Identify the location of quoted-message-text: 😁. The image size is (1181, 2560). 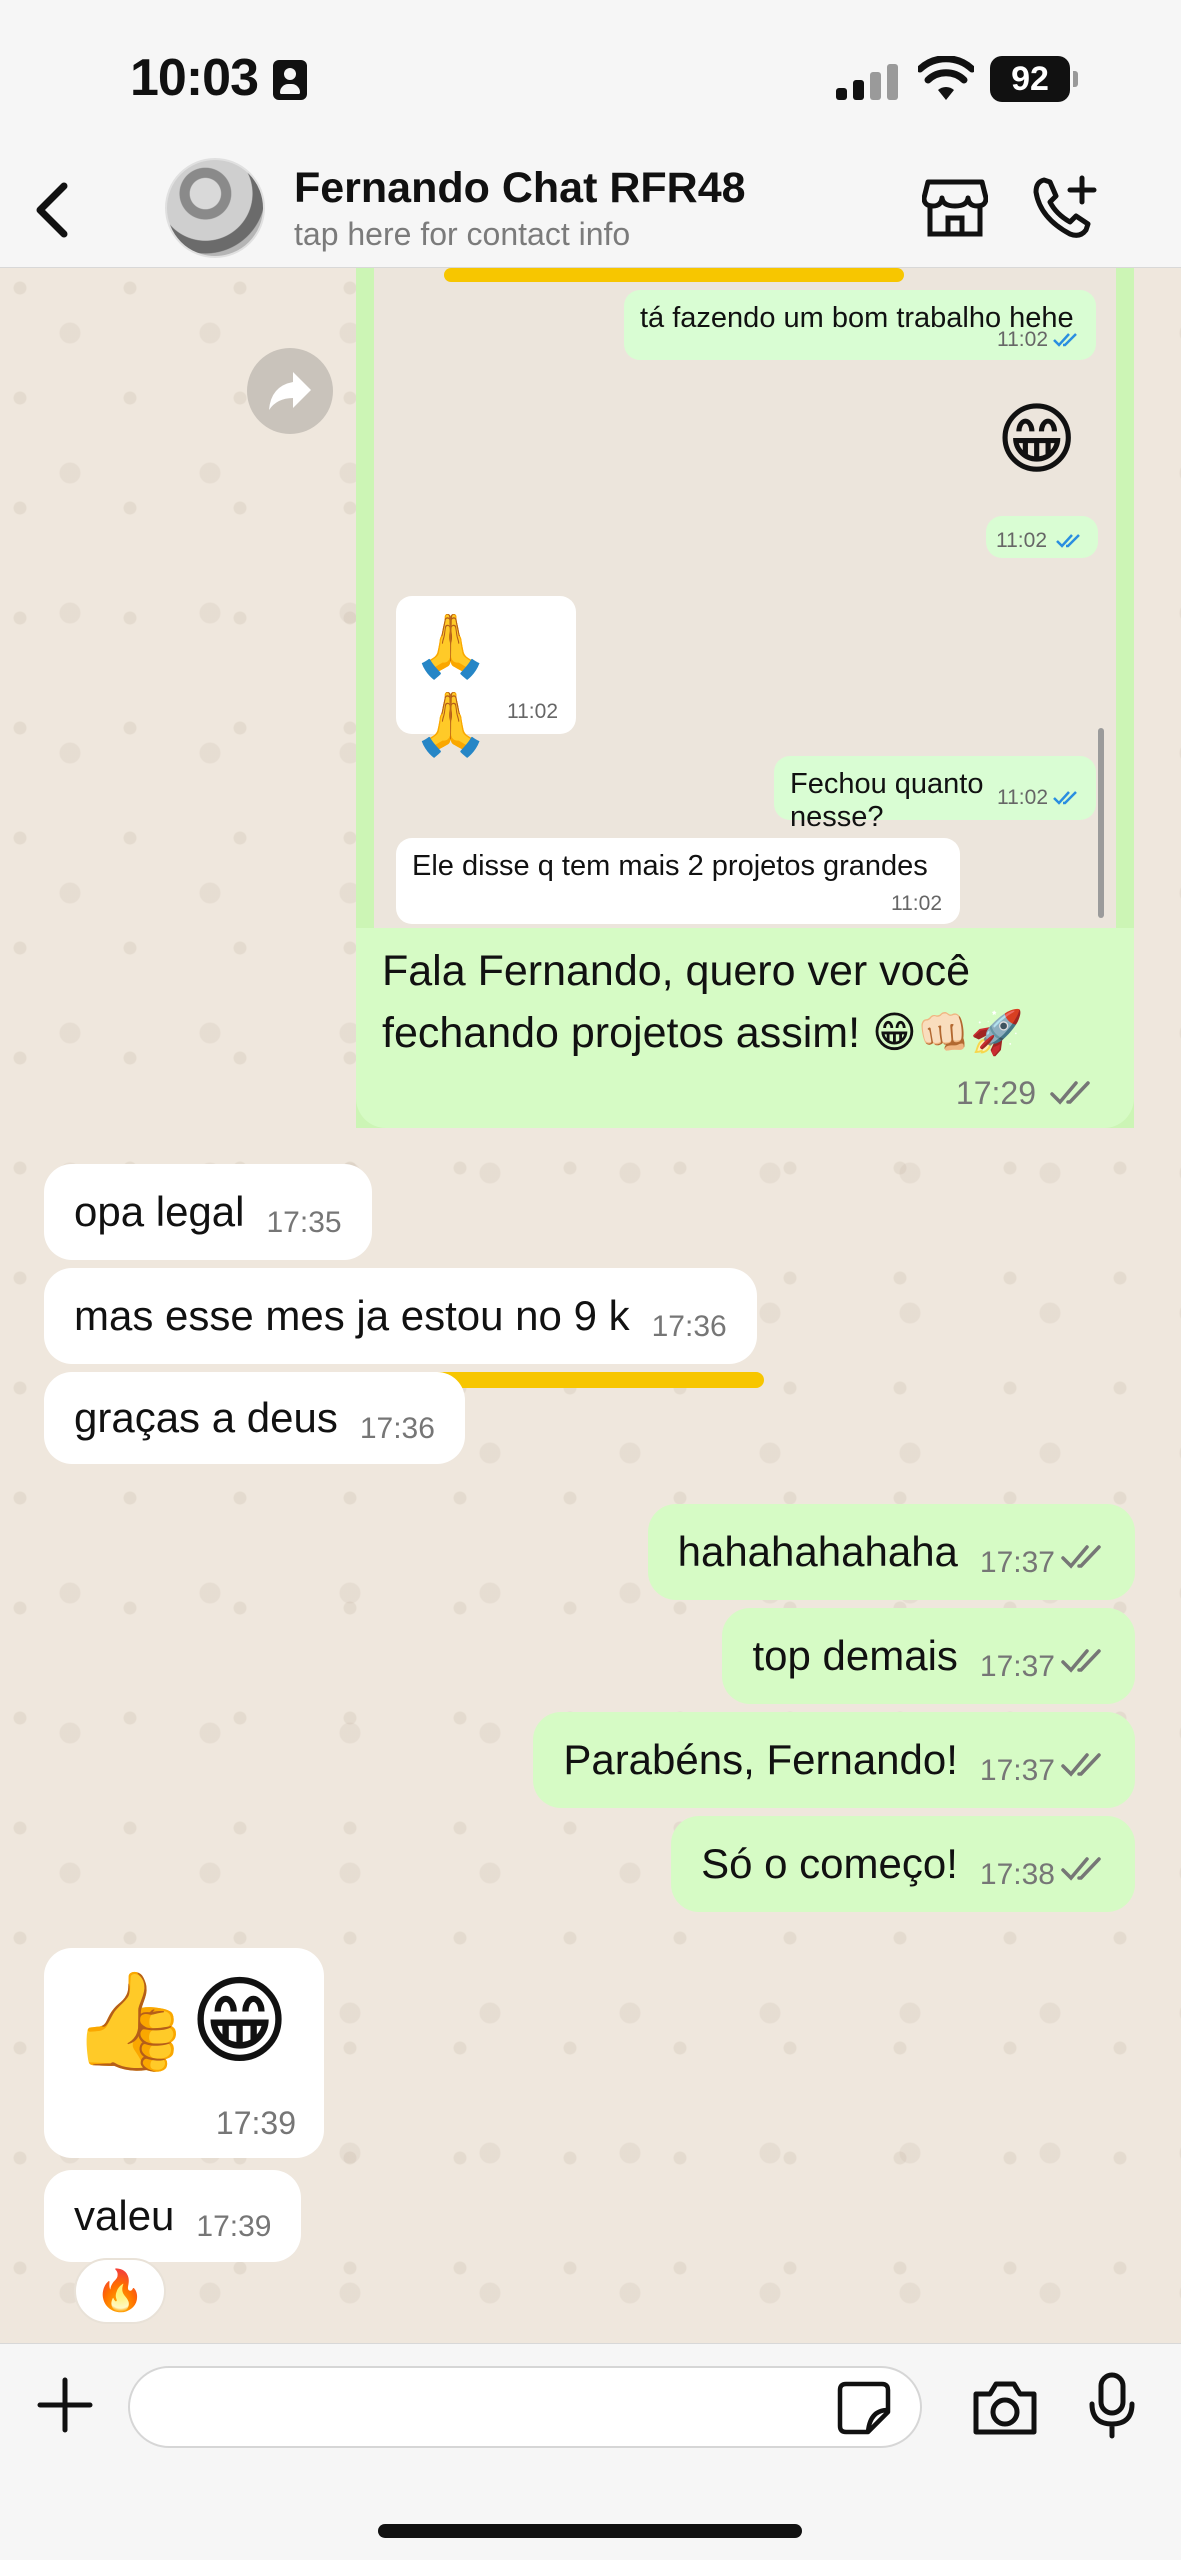
(1037, 439).